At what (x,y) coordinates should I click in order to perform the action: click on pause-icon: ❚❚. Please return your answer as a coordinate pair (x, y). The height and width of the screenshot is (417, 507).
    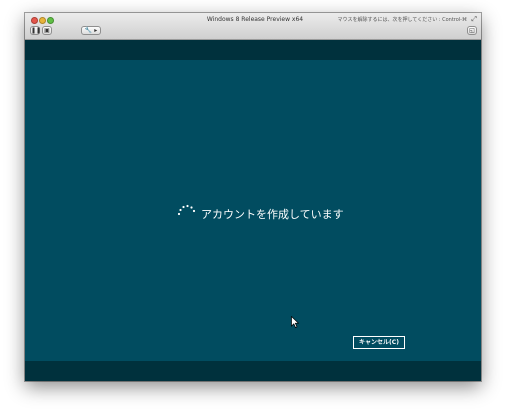
    Looking at the image, I should click on (36, 30).